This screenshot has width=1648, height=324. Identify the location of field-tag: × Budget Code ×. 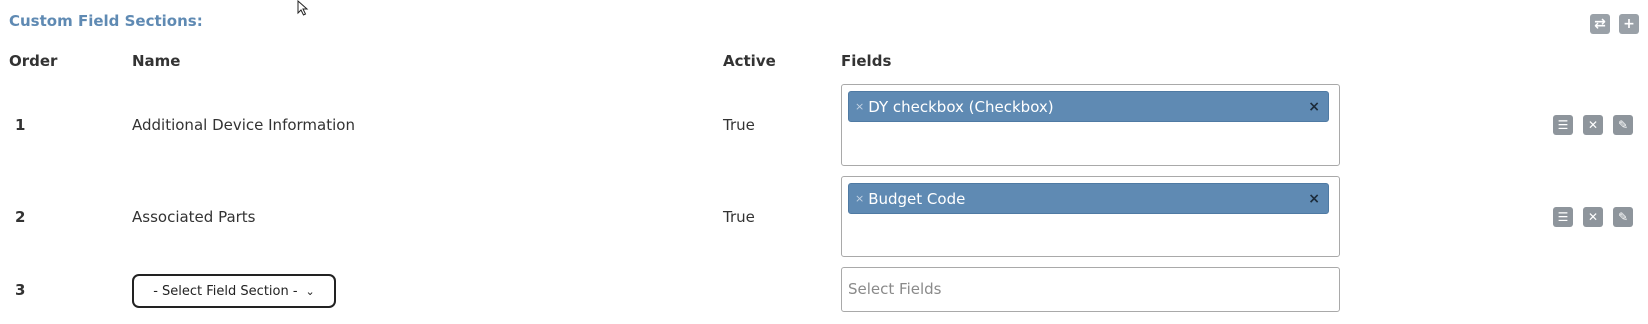
(1088, 198).